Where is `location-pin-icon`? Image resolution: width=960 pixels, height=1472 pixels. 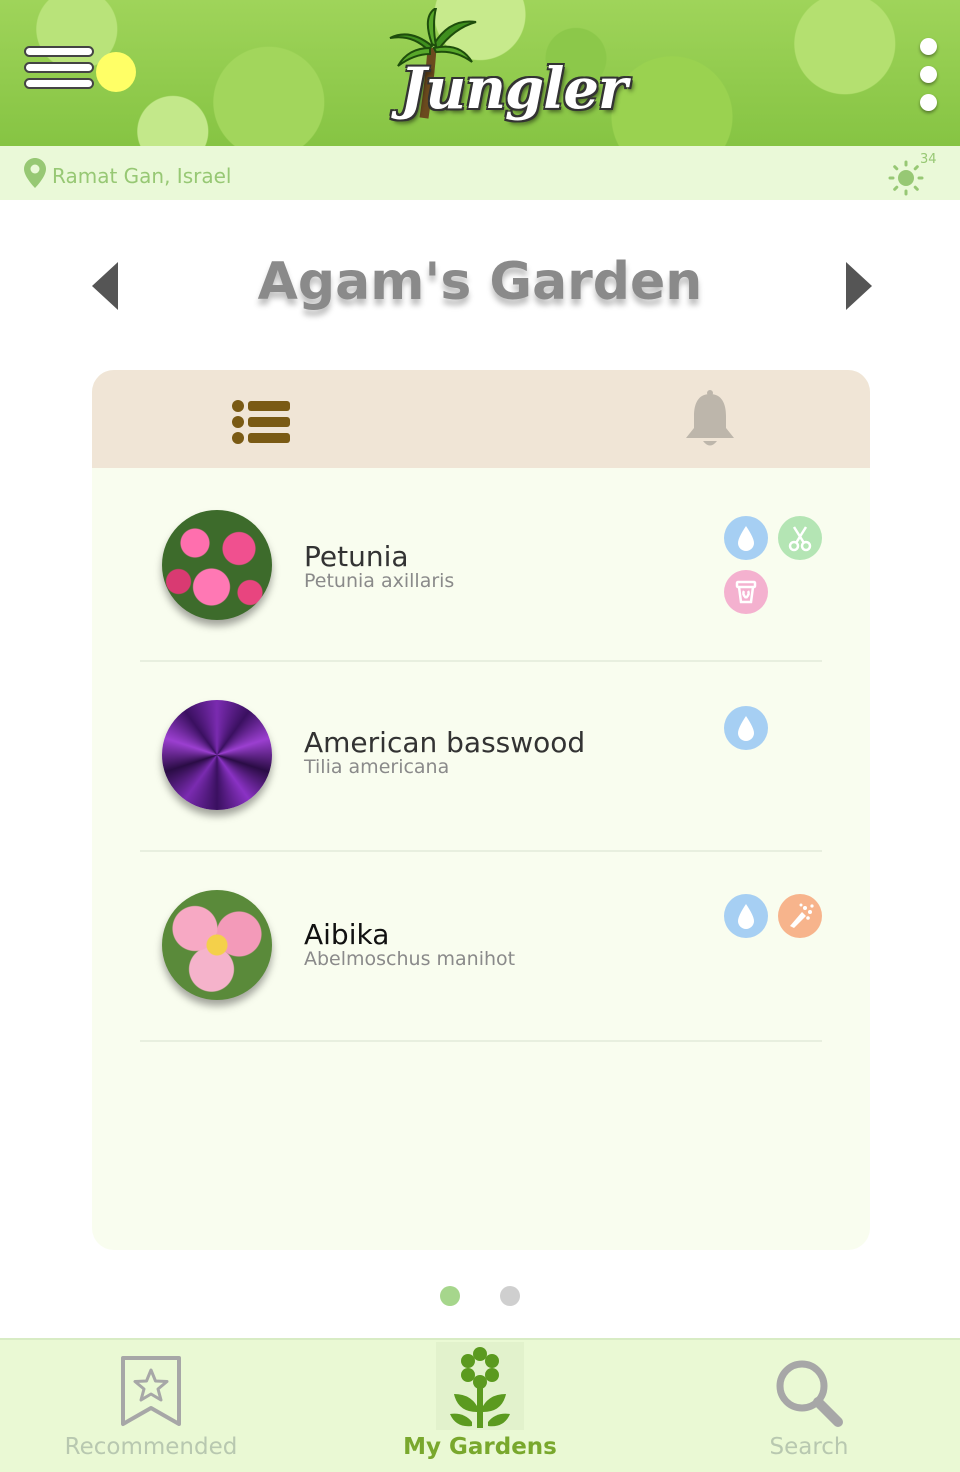
location-pin-icon is located at coordinates (35, 173).